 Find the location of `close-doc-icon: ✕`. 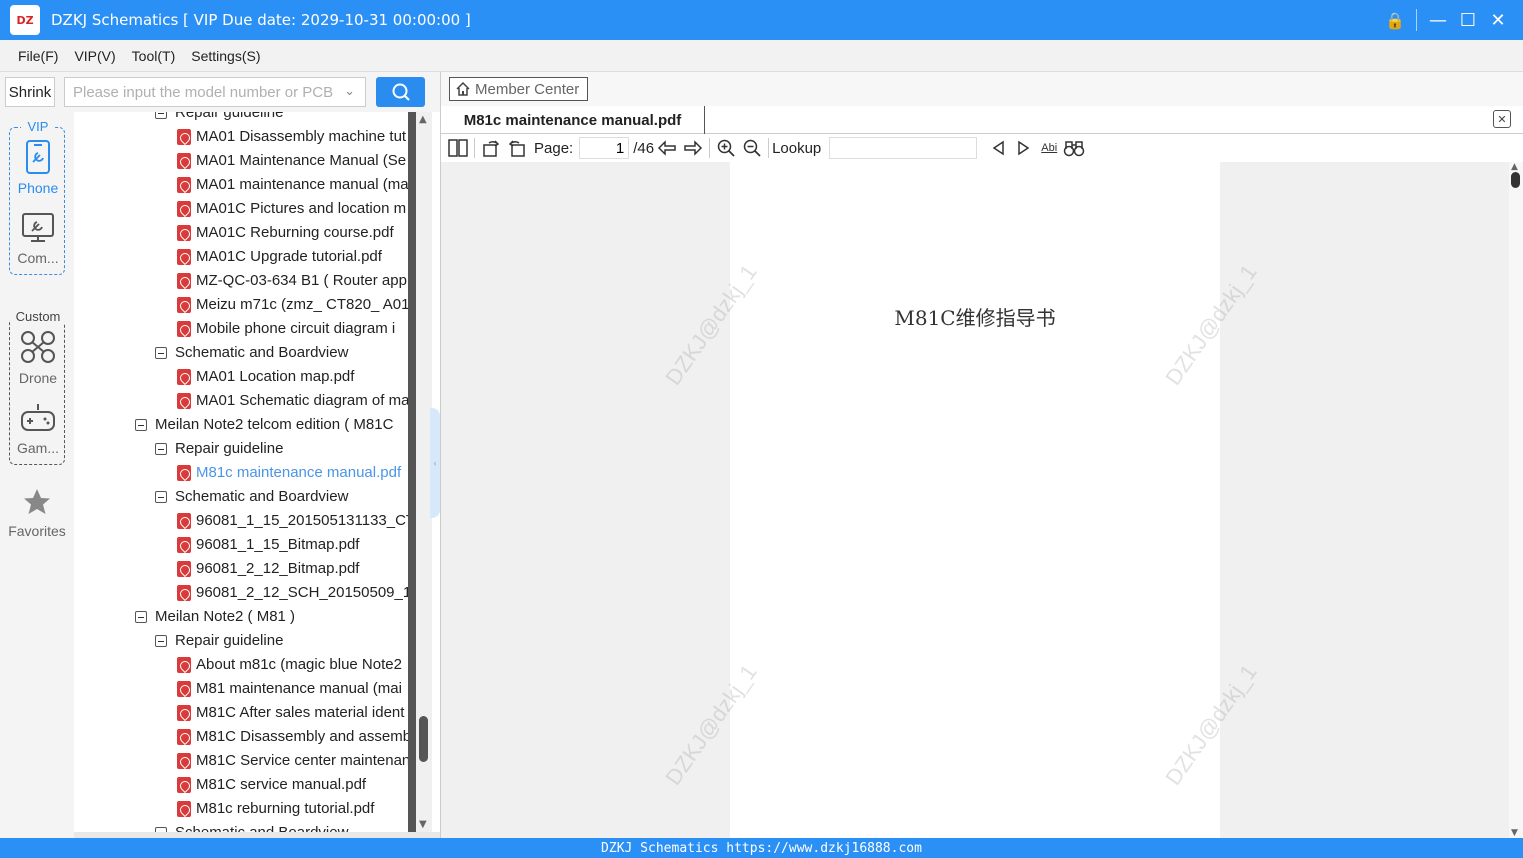

close-doc-icon: ✕ is located at coordinates (1502, 119).